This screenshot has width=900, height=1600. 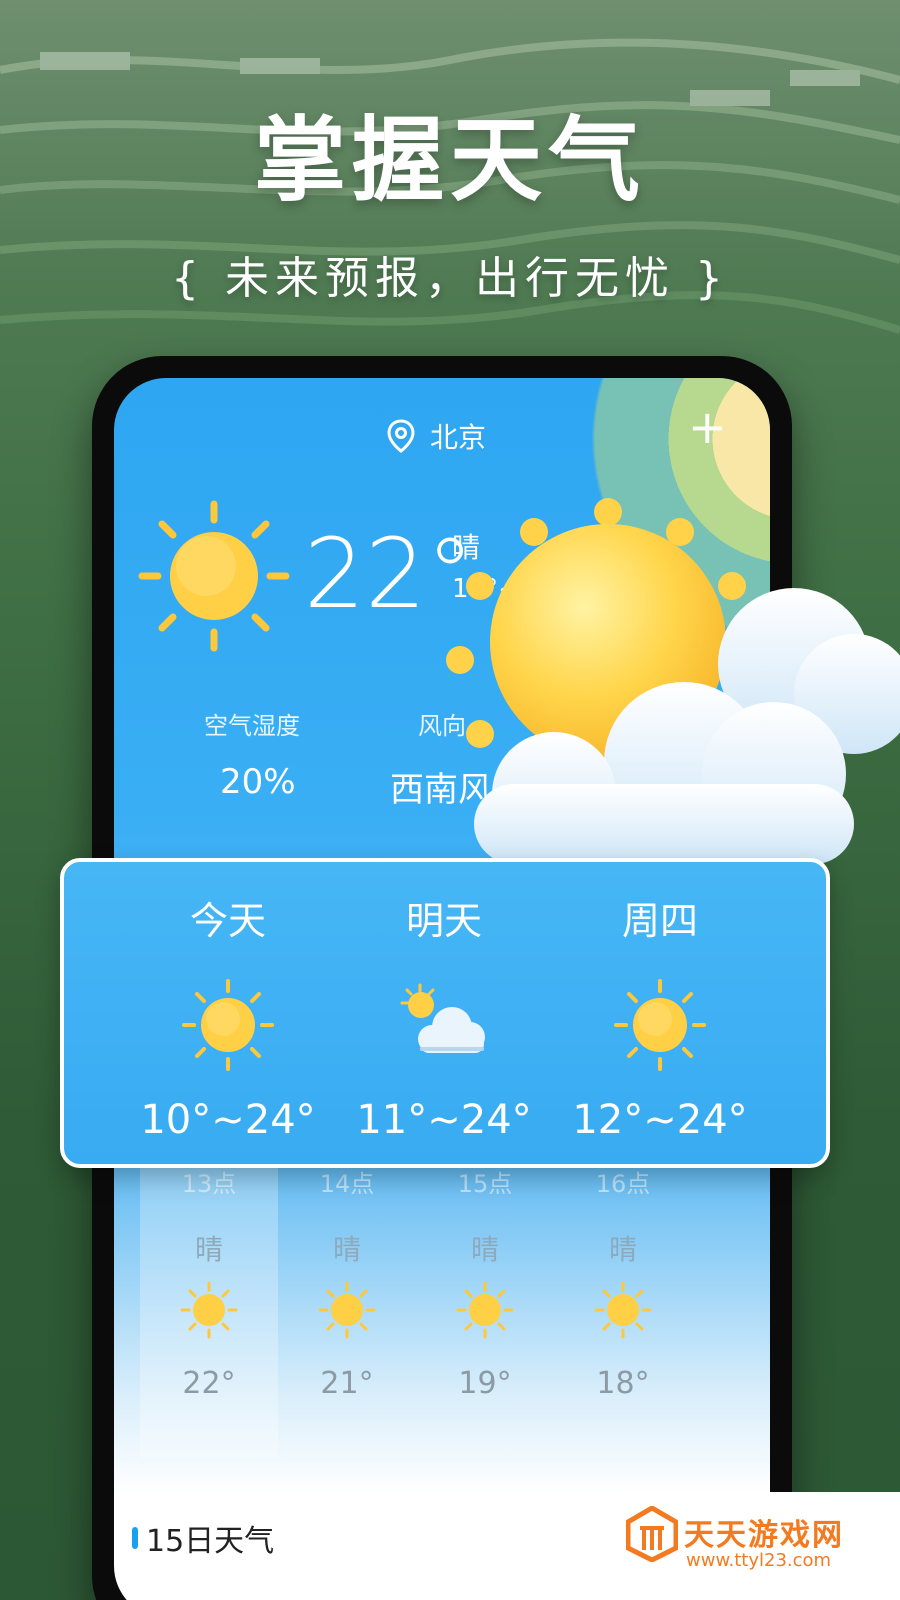 I want to click on hour-temperature: 19°, so click(x=485, y=1383).